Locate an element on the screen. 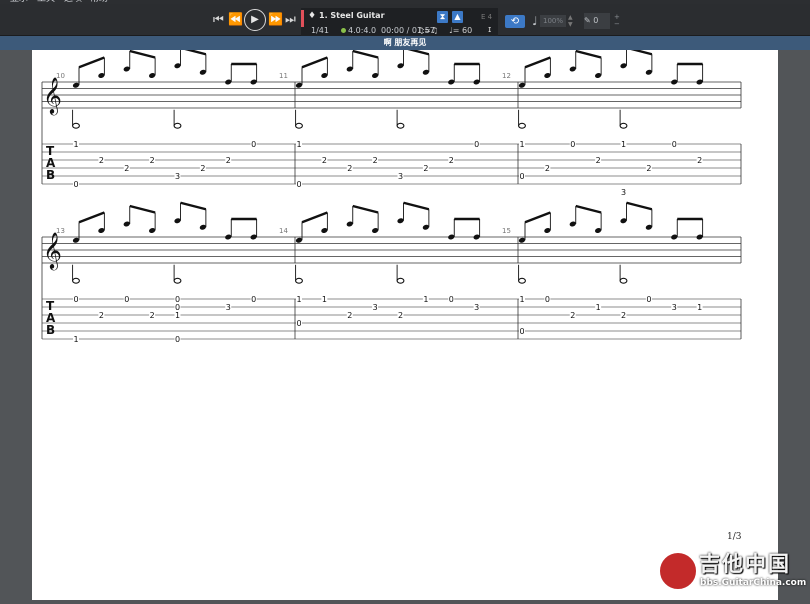  fast-forward-button: ⏩ is located at coordinates (275, 19).